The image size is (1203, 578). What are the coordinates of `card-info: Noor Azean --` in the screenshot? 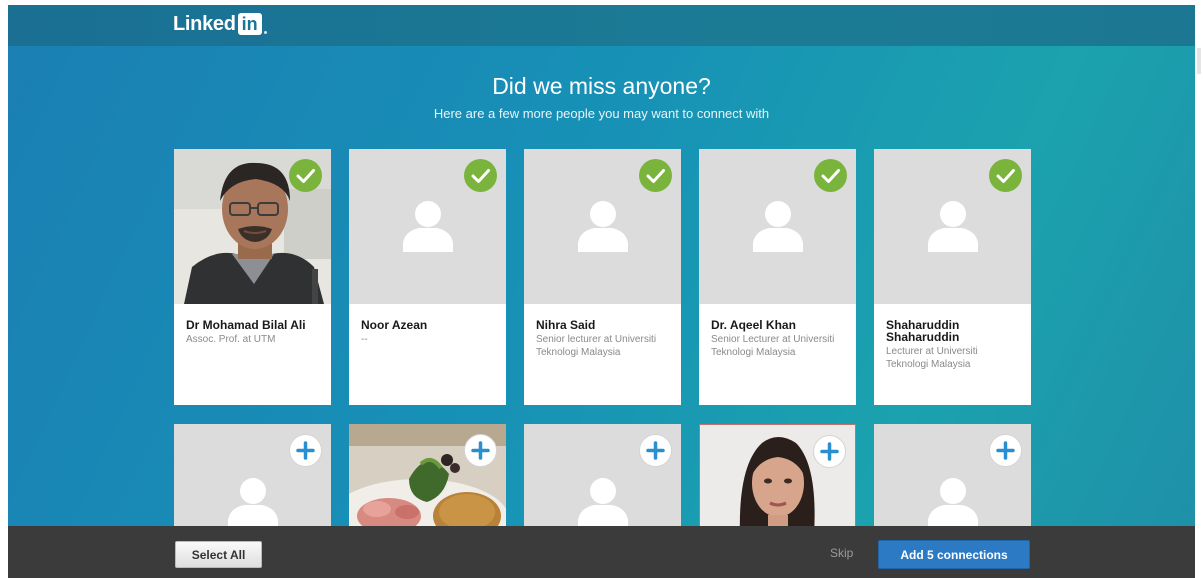 It's located at (428, 332).